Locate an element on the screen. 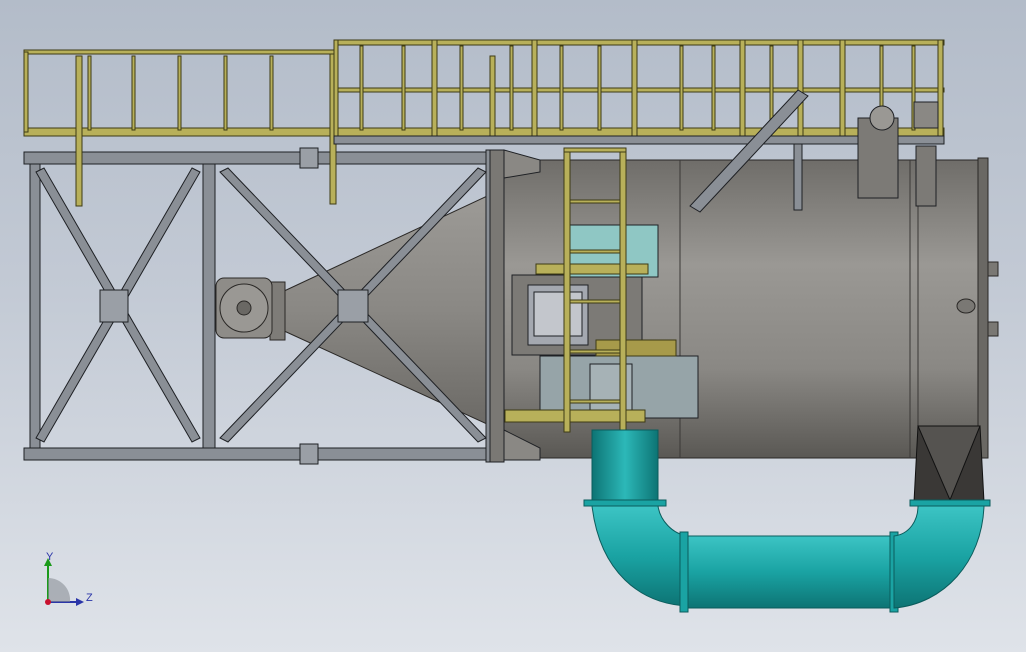  inlet-flange is located at coordinates (244, 308).